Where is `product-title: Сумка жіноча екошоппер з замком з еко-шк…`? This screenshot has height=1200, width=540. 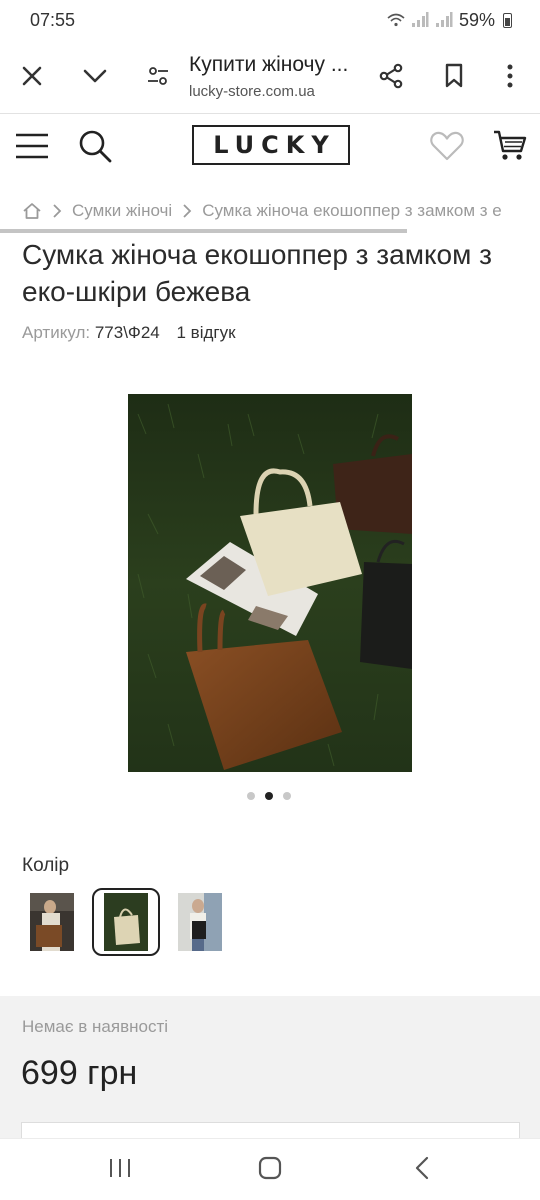
product-title: Сумка жіноча екошоппер з замком з еко-шк… is located at coordinates (257, 273).